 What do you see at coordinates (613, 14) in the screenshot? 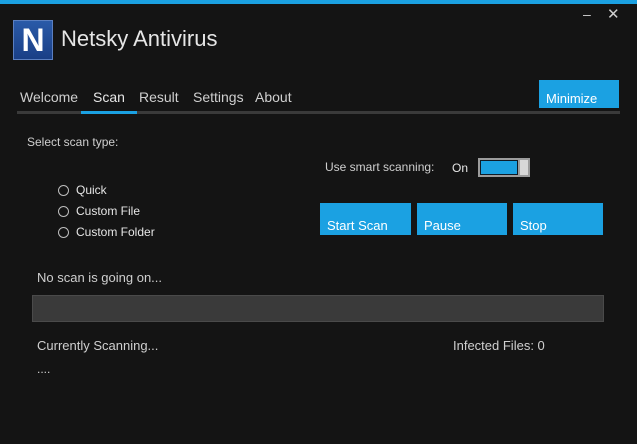
I see `window-close-button: ✕` at bounding box center [613, 14].